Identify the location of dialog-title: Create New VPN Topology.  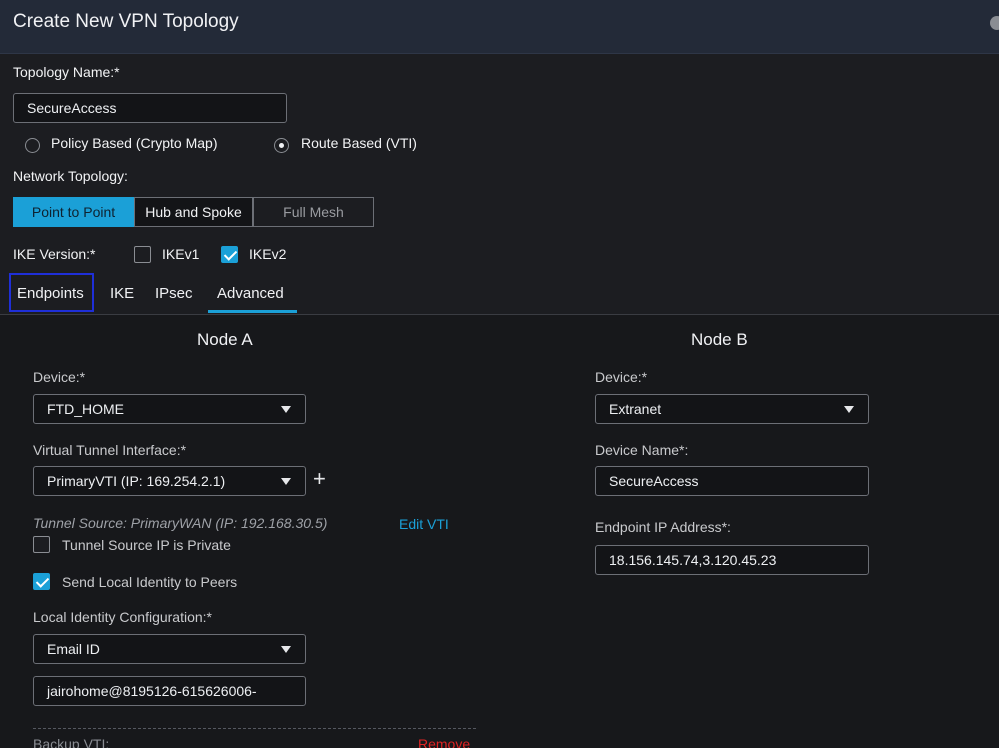
(126, 21).